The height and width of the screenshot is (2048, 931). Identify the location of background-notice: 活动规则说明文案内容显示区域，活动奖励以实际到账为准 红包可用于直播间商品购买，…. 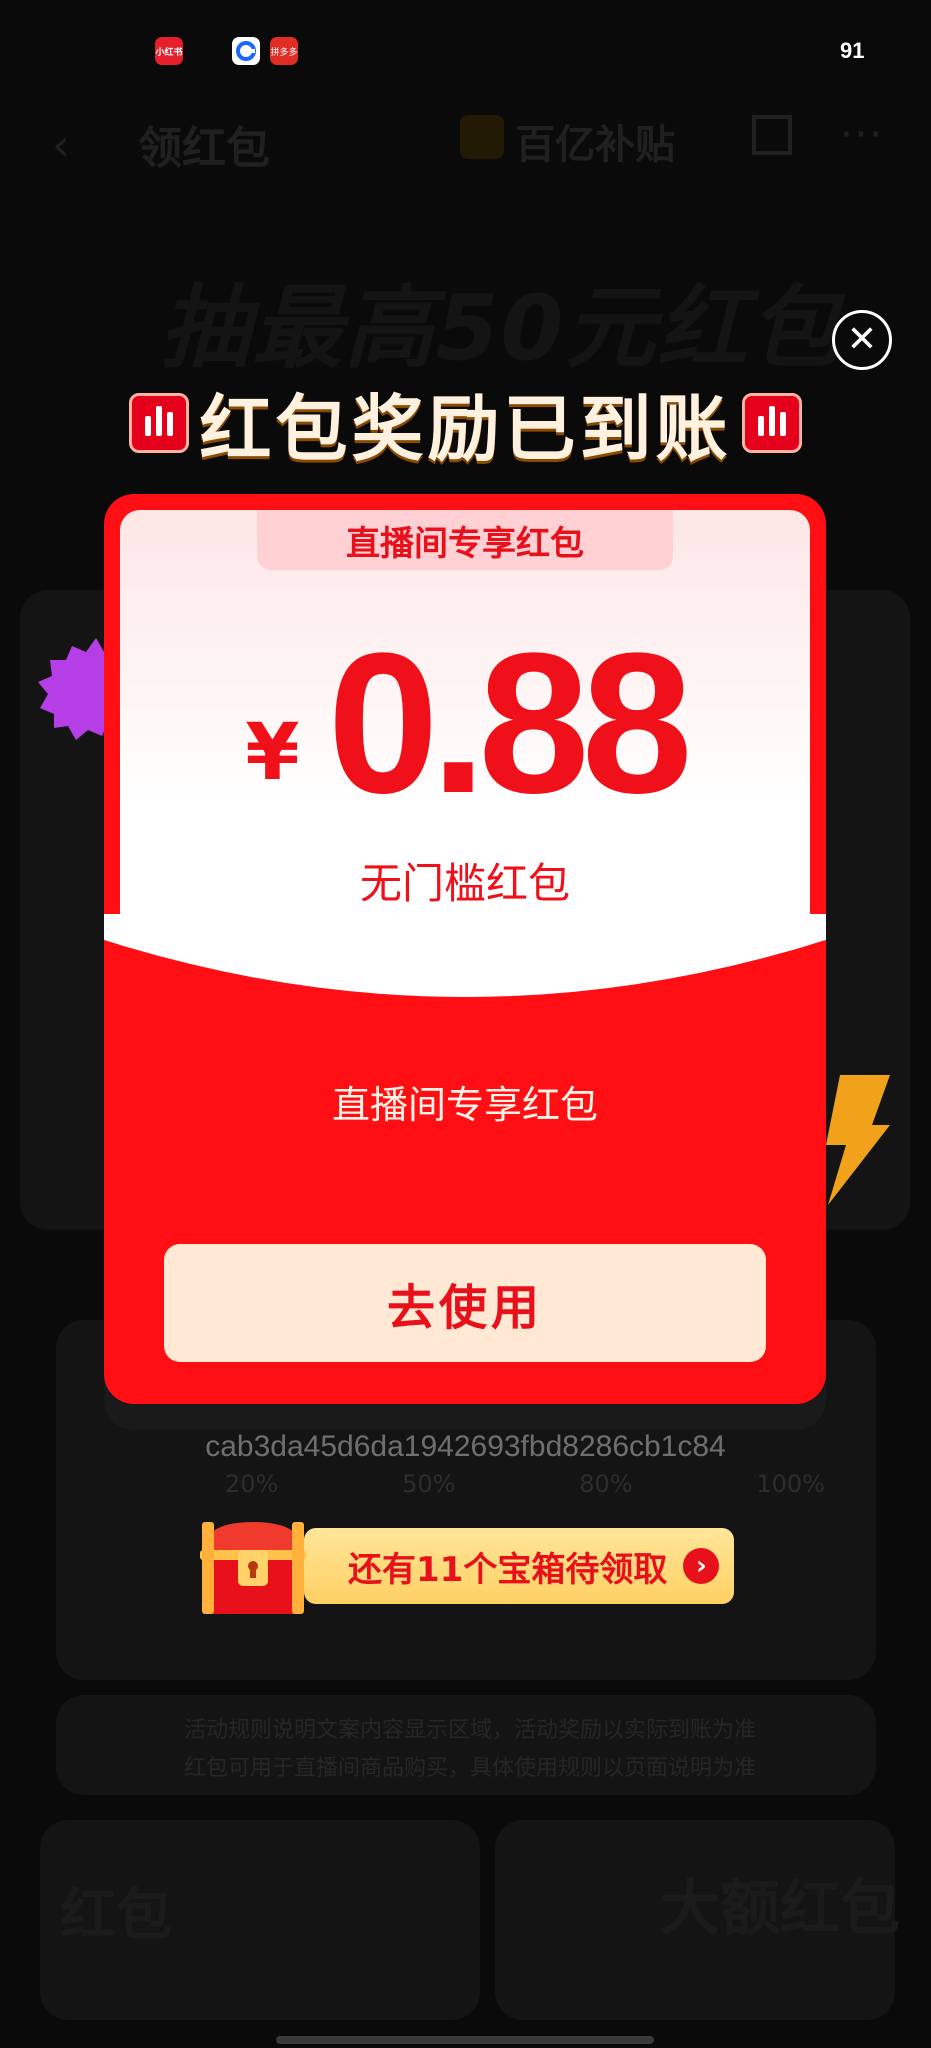
(470, 1750).